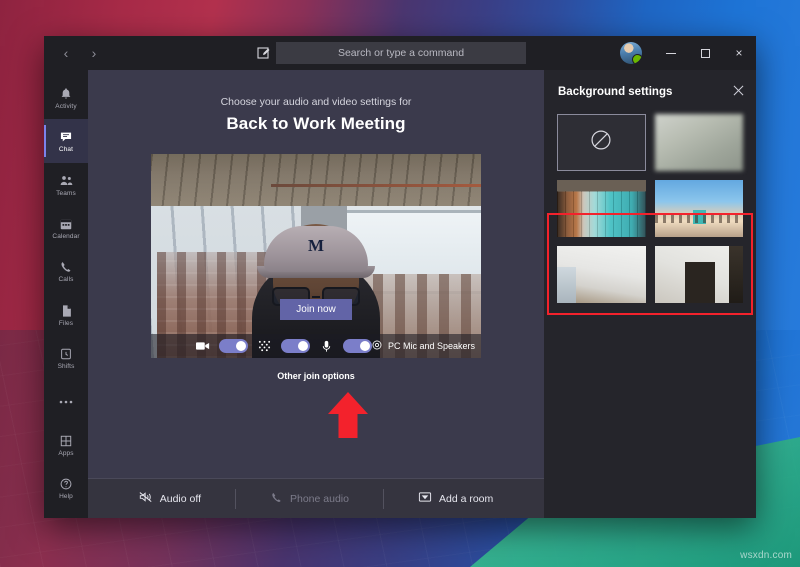  What do you see at coordinates (698, 274) in the screenshot?
I see `background-thumb-doorway-interior` at bounding box center [698, 274].